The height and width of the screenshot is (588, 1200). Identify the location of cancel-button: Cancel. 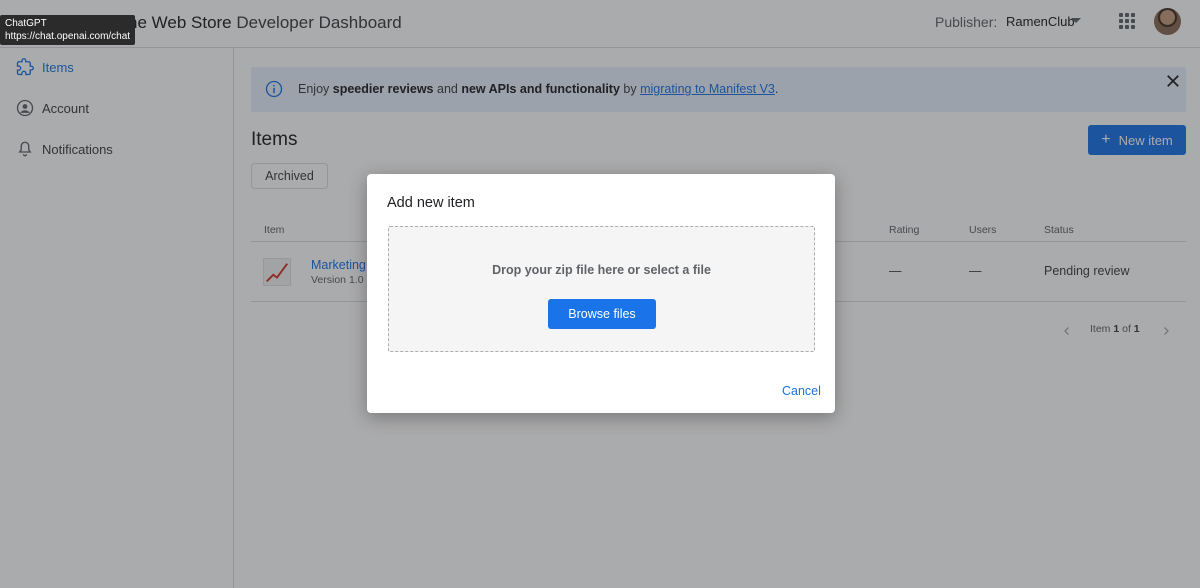
(801, 391).